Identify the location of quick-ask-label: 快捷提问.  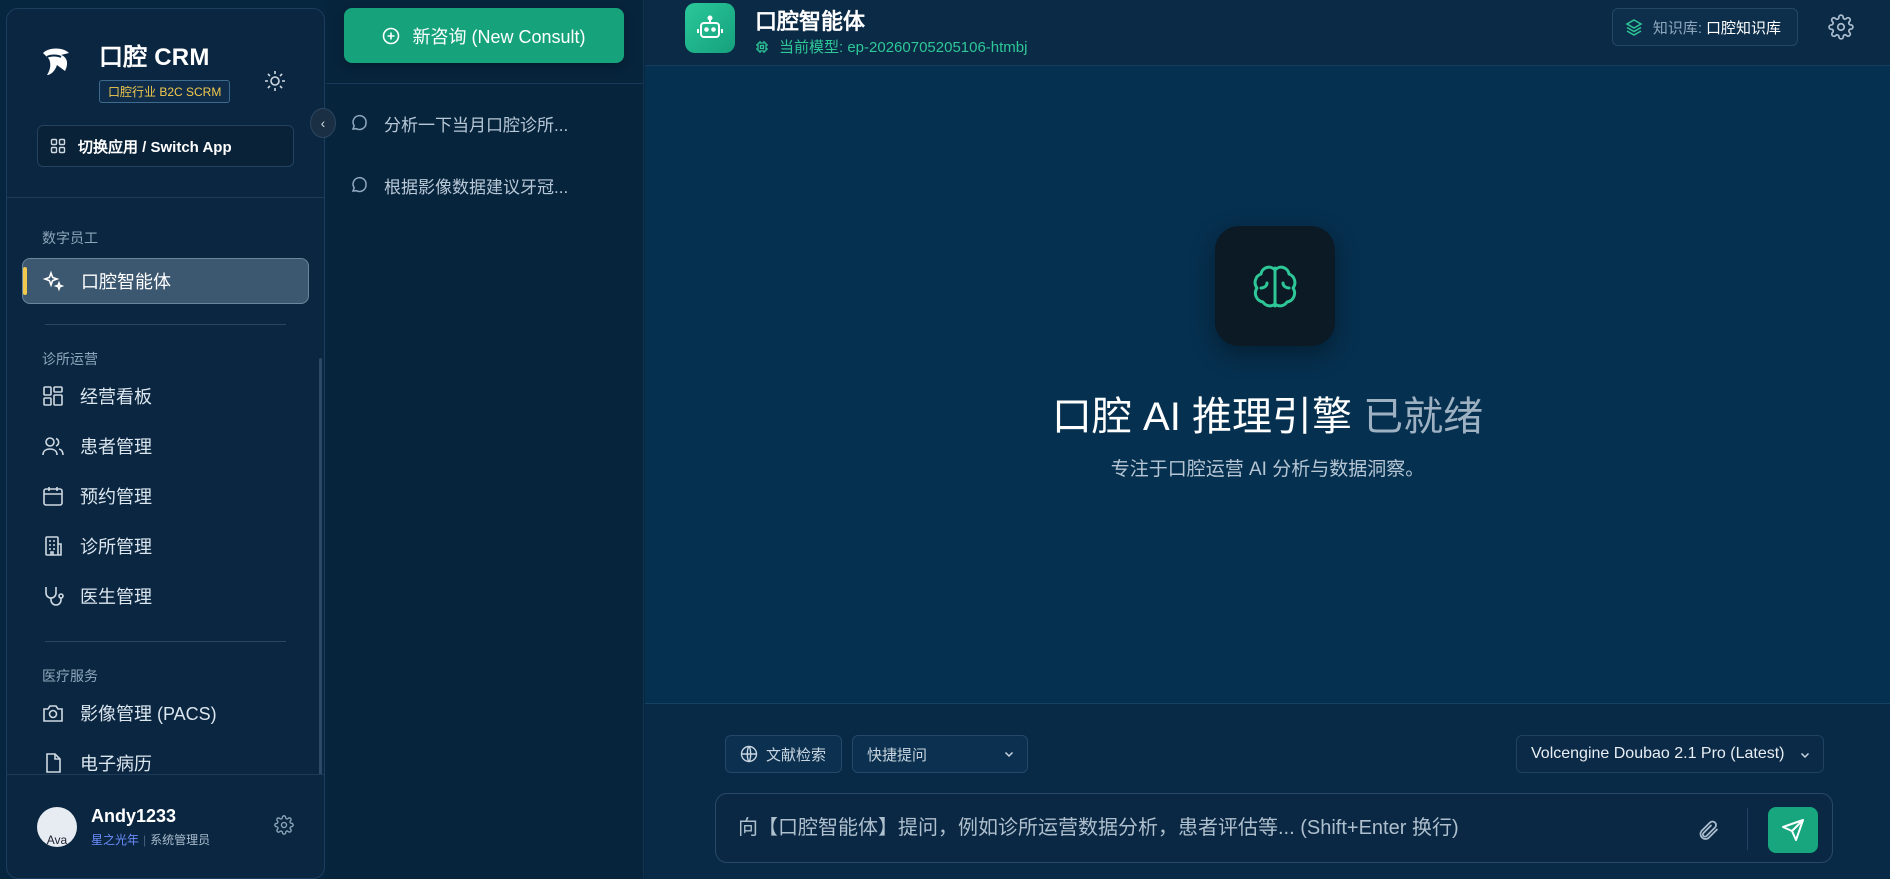
(897, 755).